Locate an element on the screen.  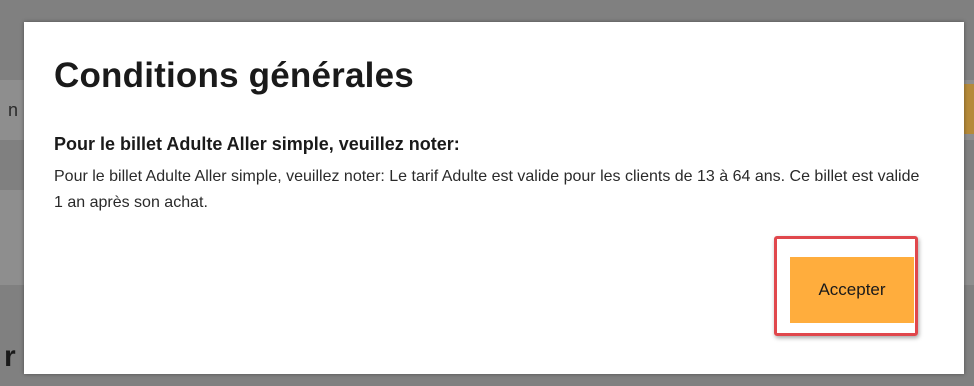
background-text-fragment: n is located at coordinates (13, 110).